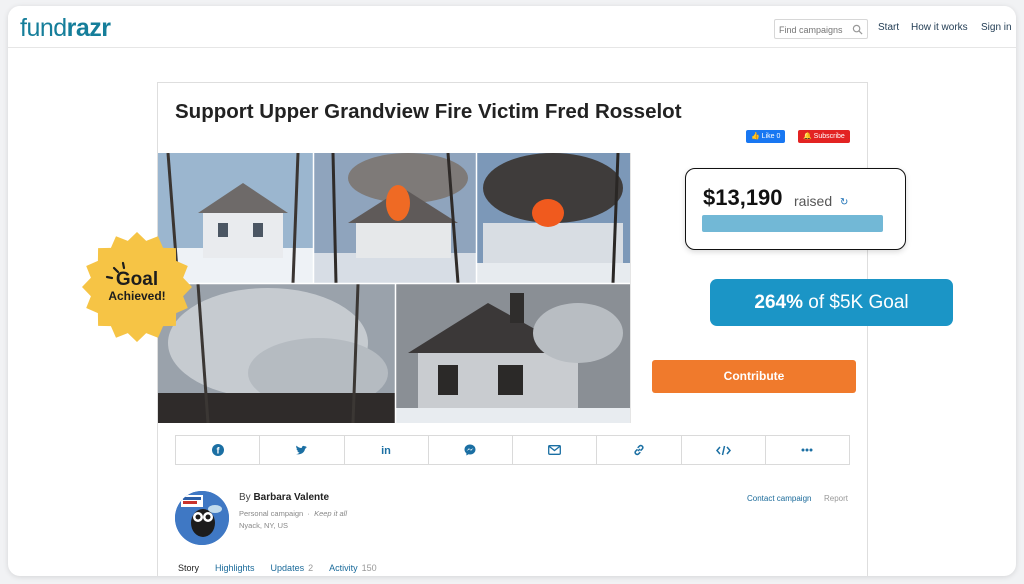  I want to click on raised-label: raised, so click(813, 201).